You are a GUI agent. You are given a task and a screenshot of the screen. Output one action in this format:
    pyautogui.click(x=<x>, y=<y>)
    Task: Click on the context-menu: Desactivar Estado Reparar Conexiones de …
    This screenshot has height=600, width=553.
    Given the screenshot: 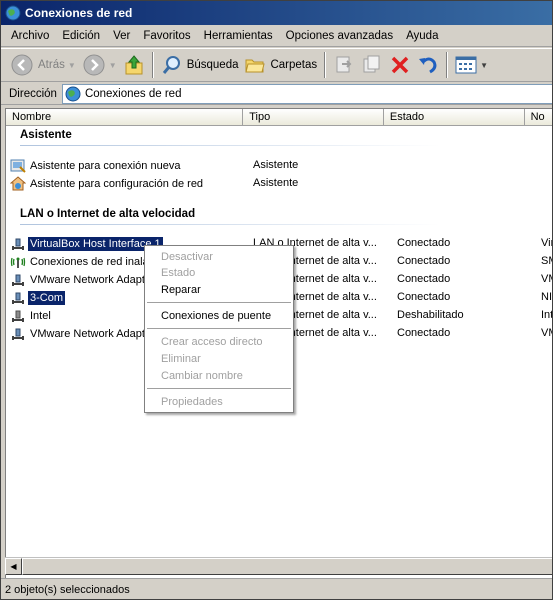 What is the action you would take?
    pyautogui.click(x=219, y=329)
    